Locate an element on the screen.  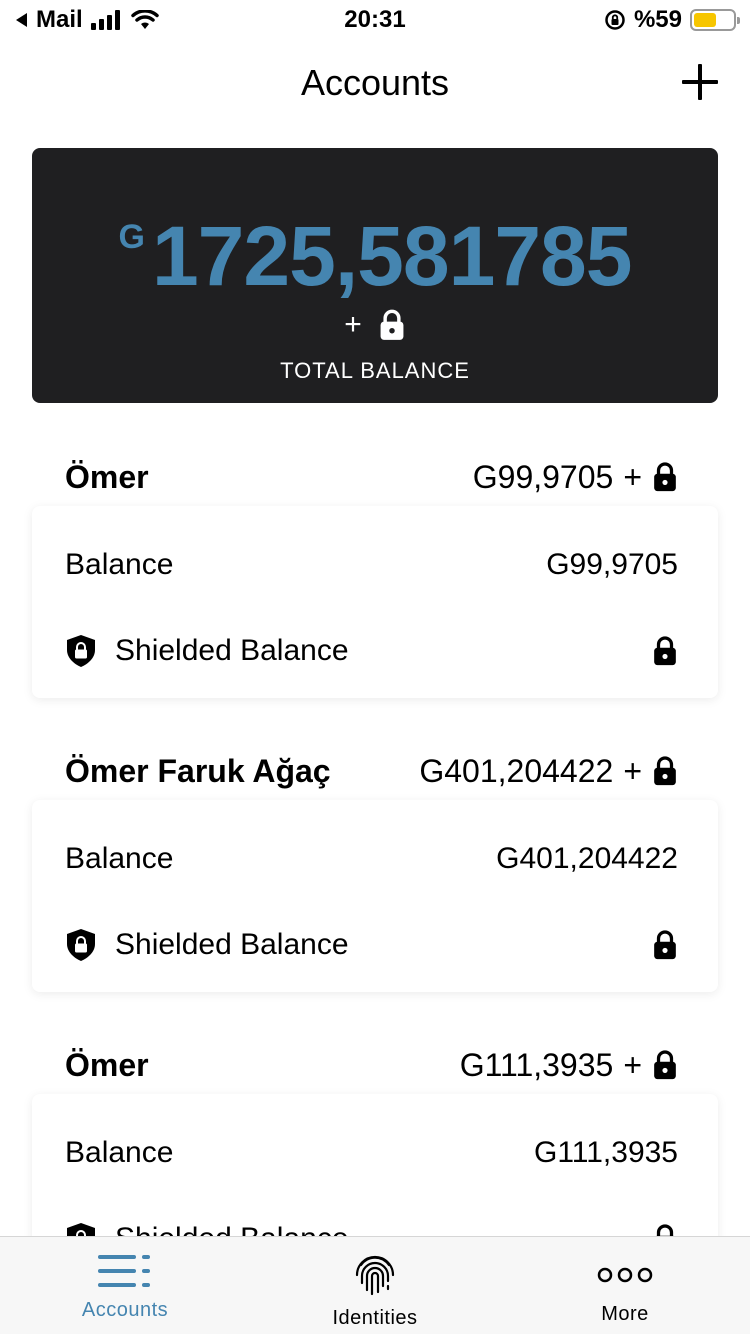
account-total-value: G111,3935 is located at coordinates (536, 1064).